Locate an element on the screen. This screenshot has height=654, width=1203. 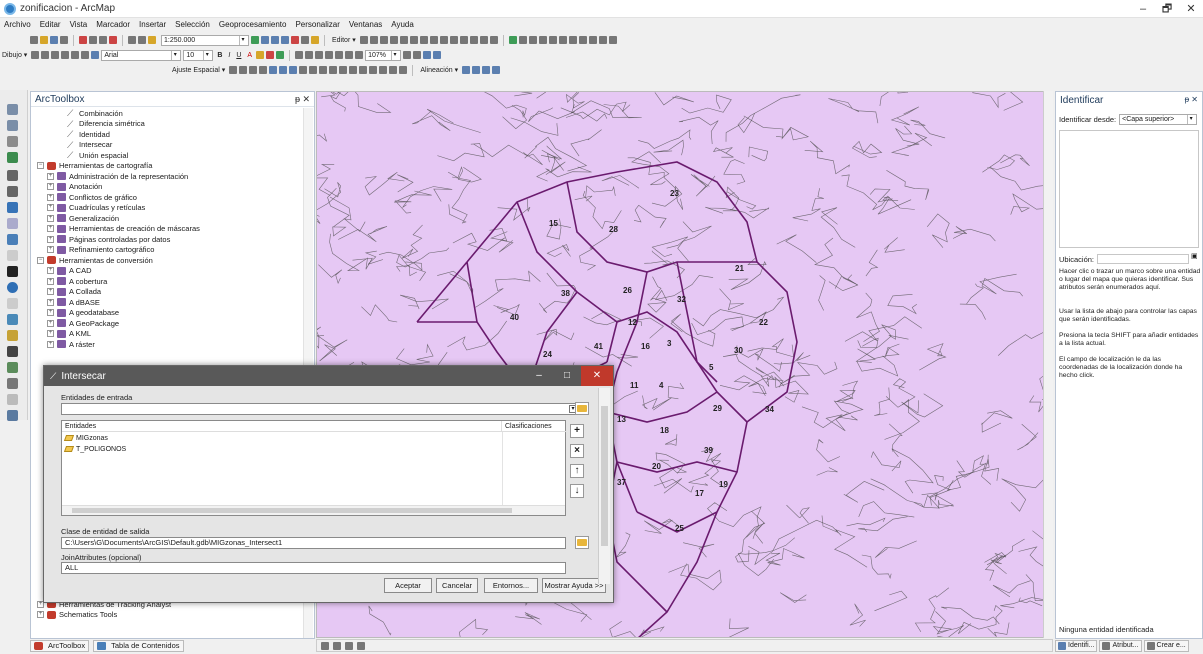
dialog-minimize-button: – is located at coordinates (539, 376).